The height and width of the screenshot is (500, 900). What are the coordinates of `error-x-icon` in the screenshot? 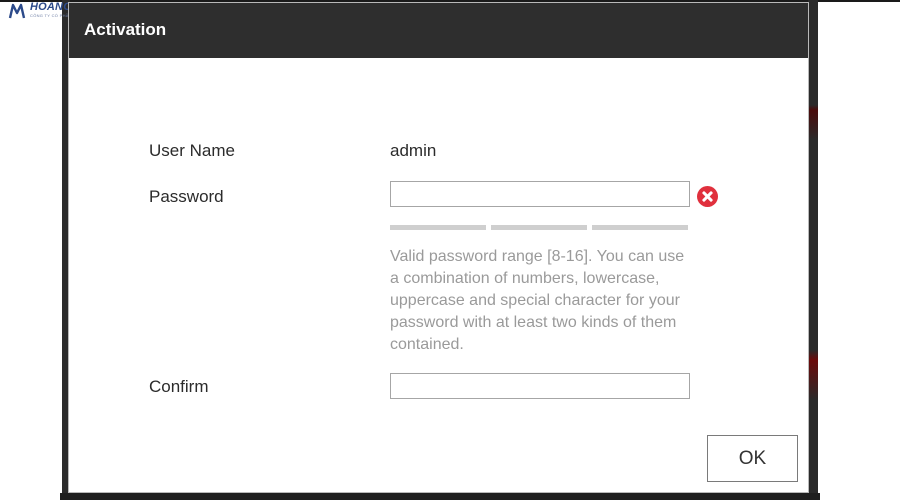 It's located at (707, 196).